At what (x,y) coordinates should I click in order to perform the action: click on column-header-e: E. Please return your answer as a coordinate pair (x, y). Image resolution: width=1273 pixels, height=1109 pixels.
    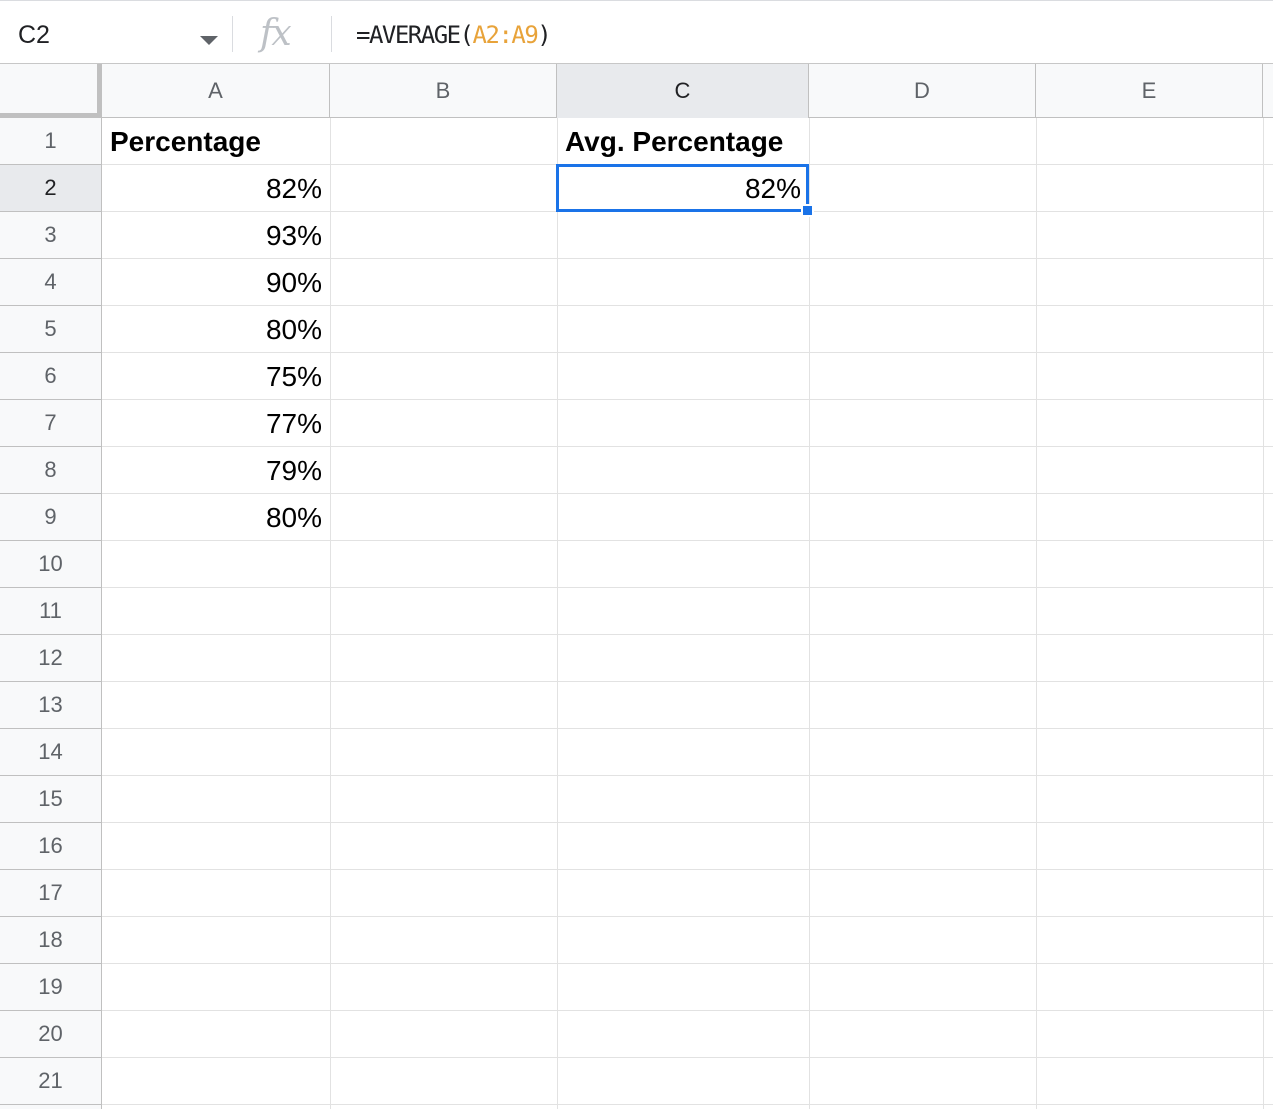
    Looking at the image, I should click on (1149, 91).